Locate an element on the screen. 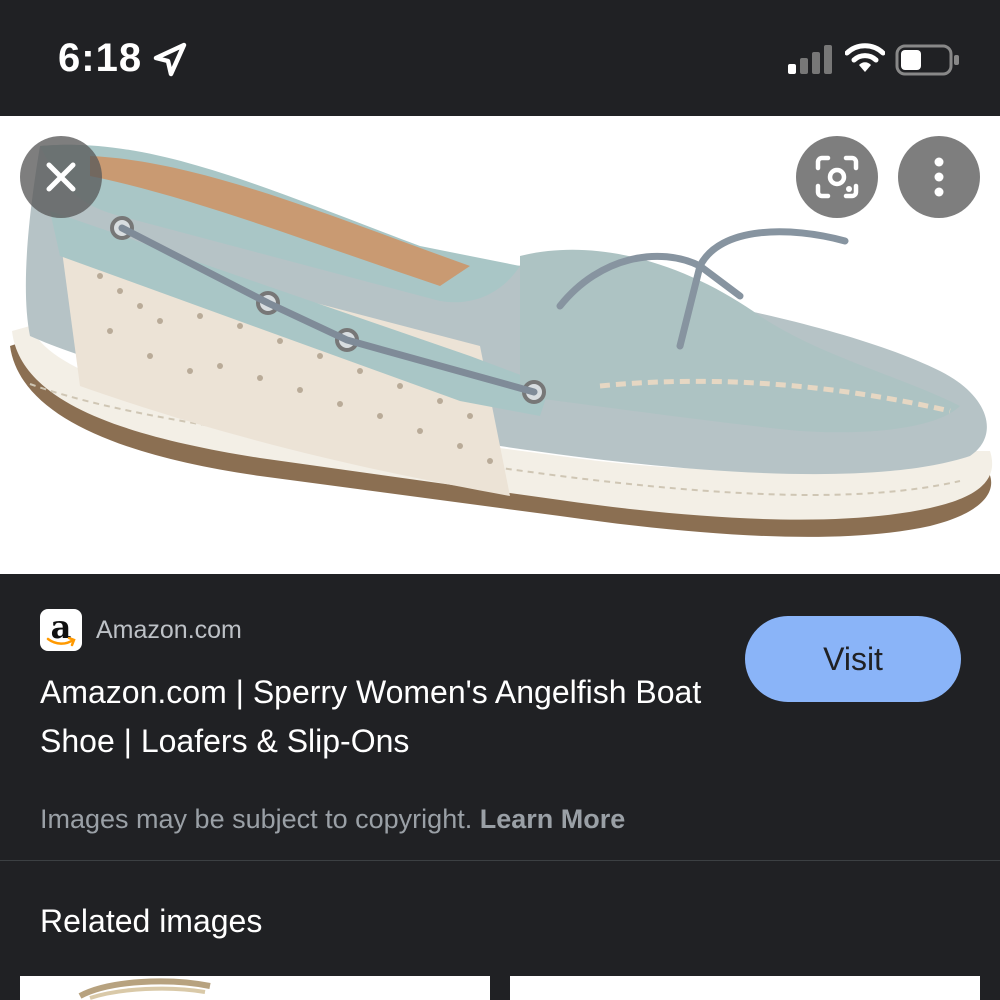  amazon-favicon-icon: a is located at coordinates (61, 630).